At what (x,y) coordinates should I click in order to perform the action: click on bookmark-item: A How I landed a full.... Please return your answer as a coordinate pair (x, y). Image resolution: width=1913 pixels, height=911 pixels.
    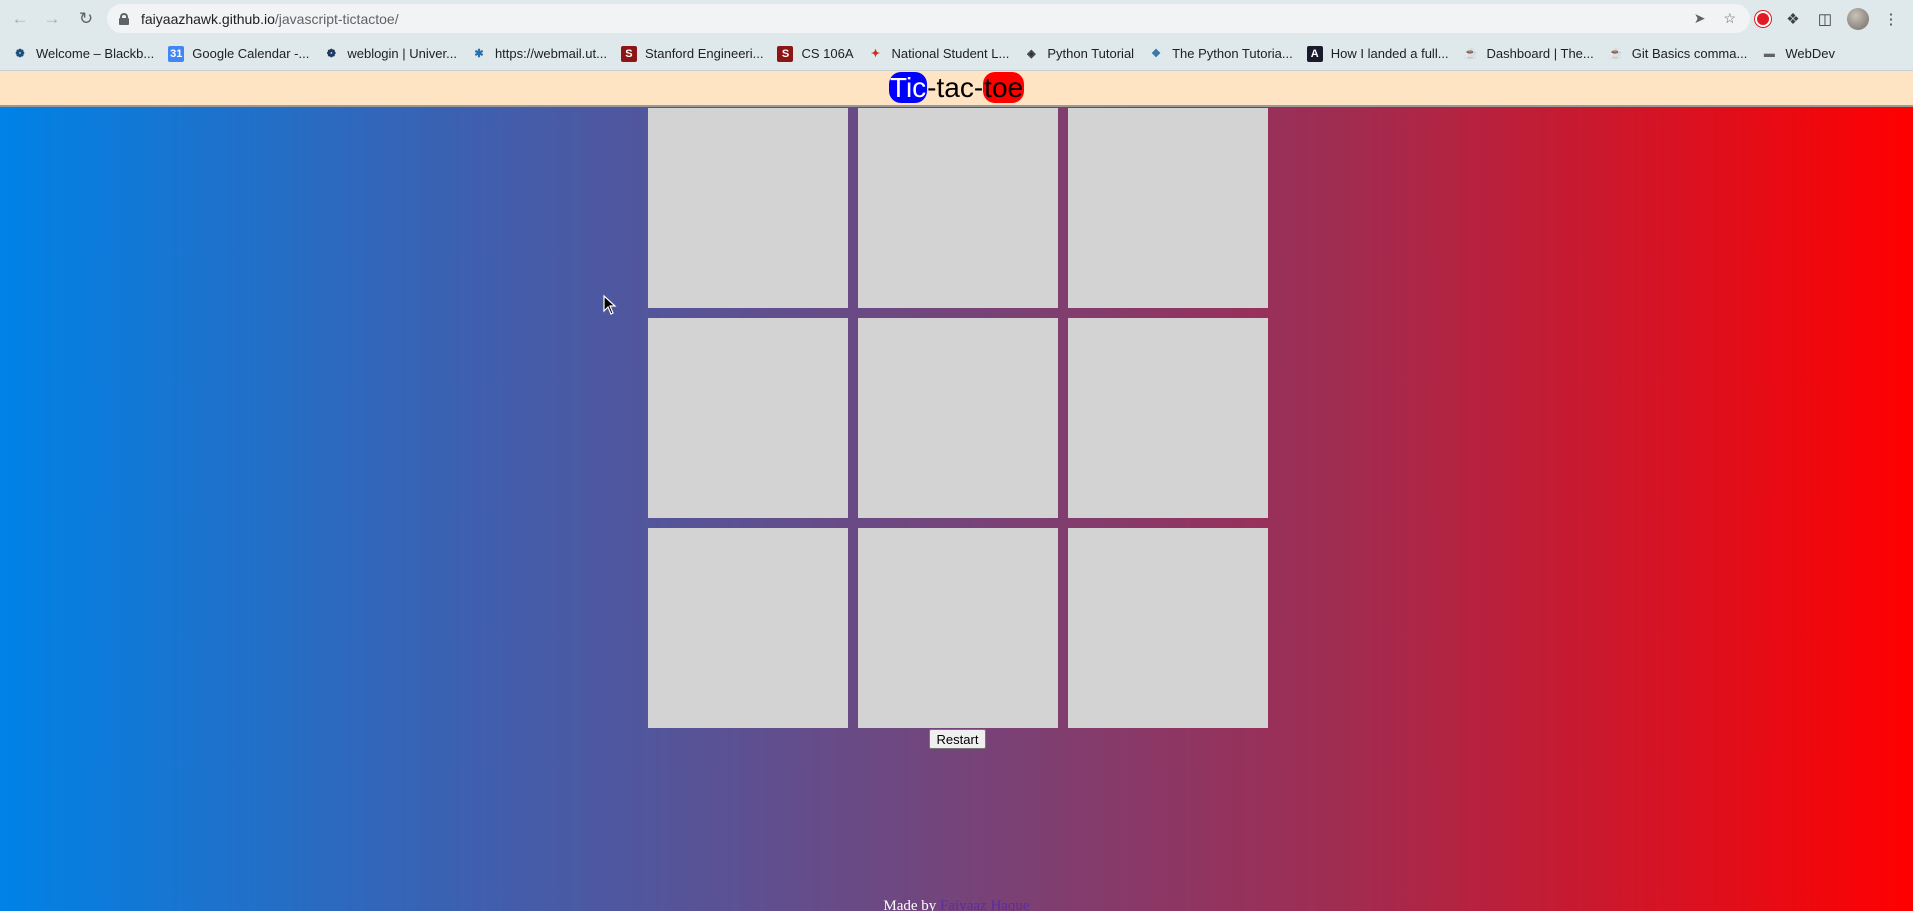
    Looking at the image, I should click on (1377, 53).